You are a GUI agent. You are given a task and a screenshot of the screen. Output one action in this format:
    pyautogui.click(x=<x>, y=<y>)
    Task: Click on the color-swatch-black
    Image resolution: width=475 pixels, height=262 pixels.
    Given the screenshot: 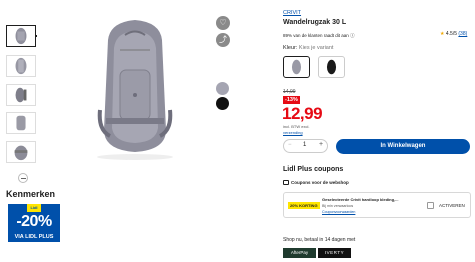 What is the action you would take?
    pyautogui.click(x=222, y=103)
    